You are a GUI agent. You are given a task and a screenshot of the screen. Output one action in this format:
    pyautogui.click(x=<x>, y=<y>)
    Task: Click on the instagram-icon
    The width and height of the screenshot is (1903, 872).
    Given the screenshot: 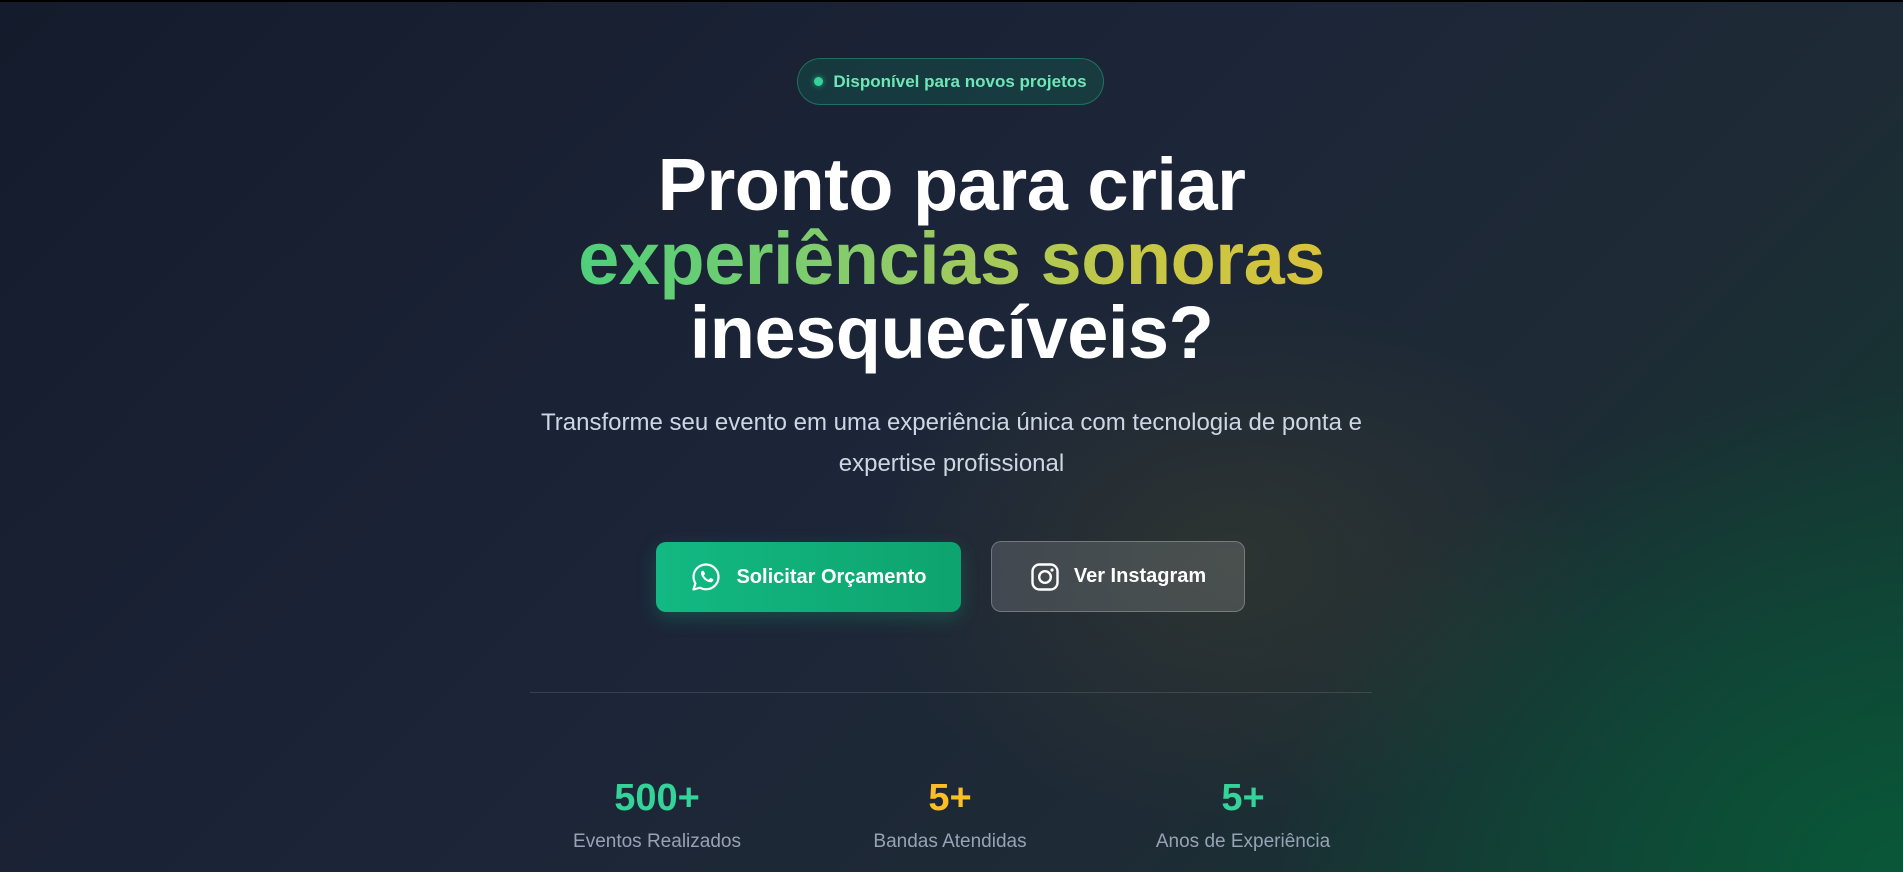 What is the action you would take?
    pyautogui.click(x=1045, y=577)
    